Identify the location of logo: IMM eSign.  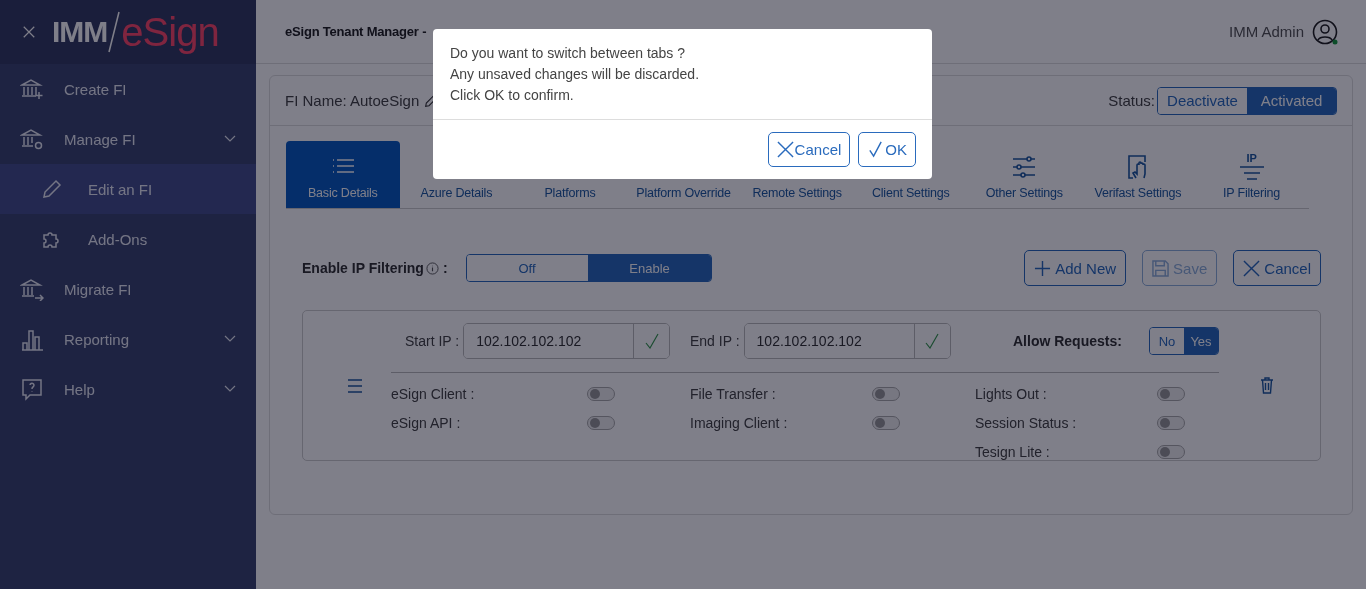
(135, 32).